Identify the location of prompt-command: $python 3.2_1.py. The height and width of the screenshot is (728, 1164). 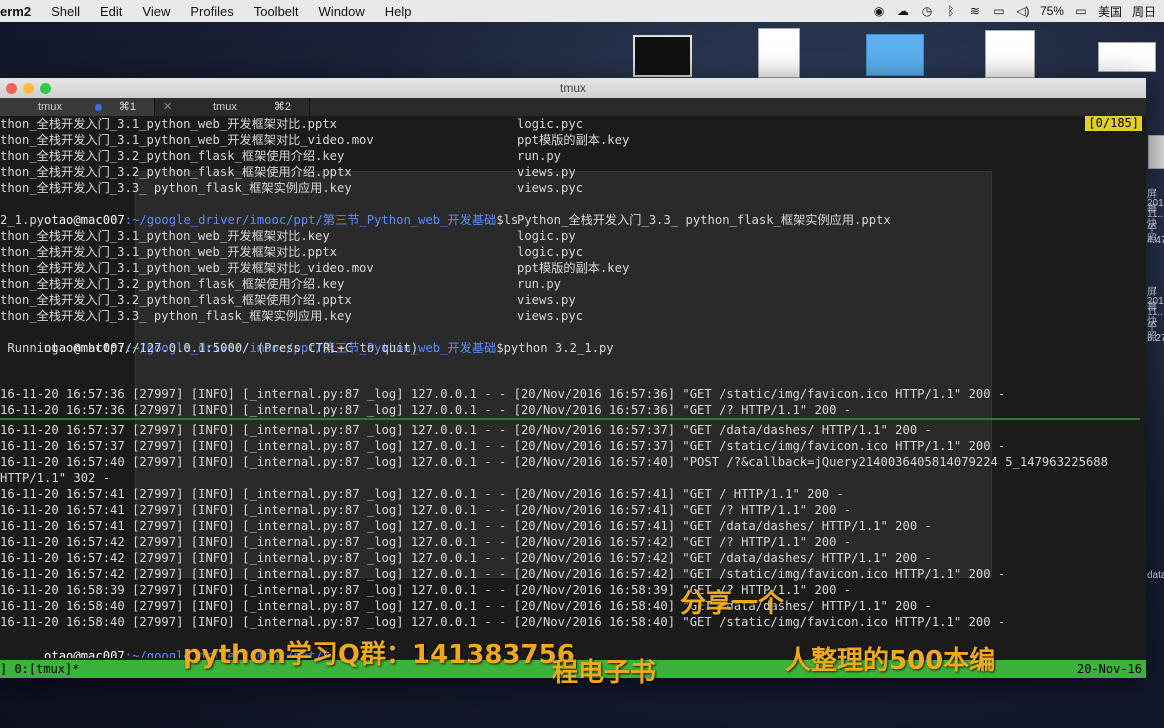
(555, 348).